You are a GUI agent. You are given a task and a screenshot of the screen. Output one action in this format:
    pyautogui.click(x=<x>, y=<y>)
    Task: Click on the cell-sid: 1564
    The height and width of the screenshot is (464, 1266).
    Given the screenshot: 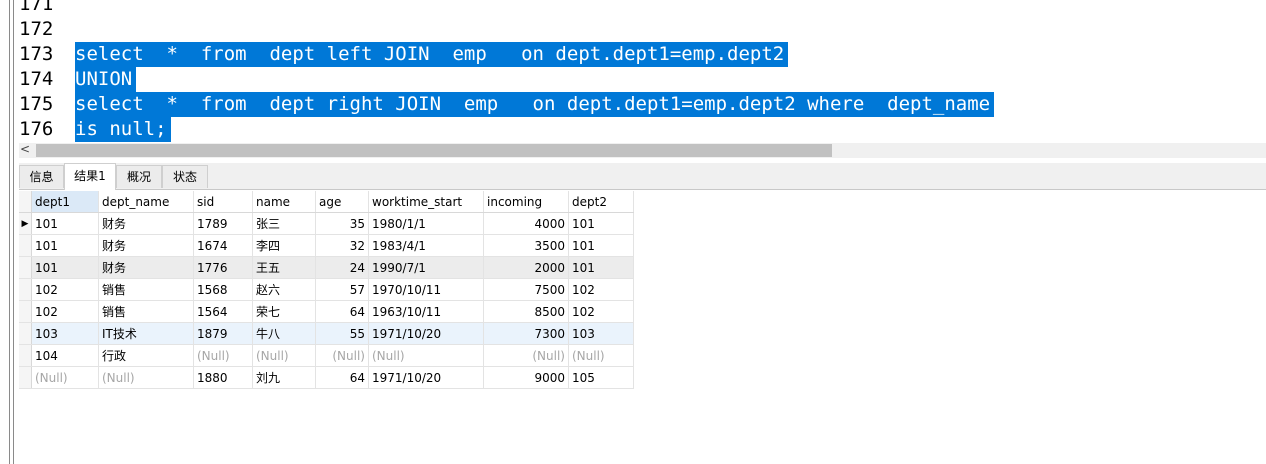 What is the action you would take?
    pyautogui.click(x=223, y=311)
    